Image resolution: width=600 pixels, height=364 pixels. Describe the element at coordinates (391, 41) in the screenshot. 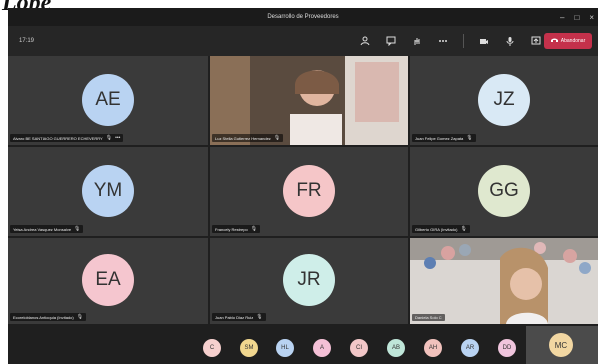

I see `chat-icon` at that location.